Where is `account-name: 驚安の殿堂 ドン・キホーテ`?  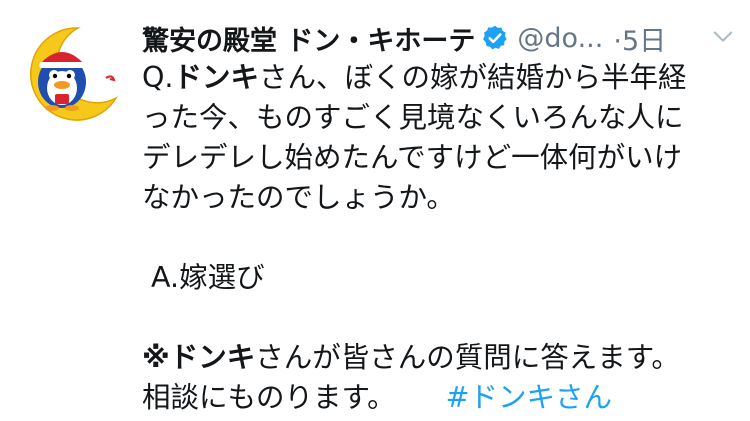
account-name: 驚安の殿堂 ドン・キホーテ is located at coordinates (308, 38).